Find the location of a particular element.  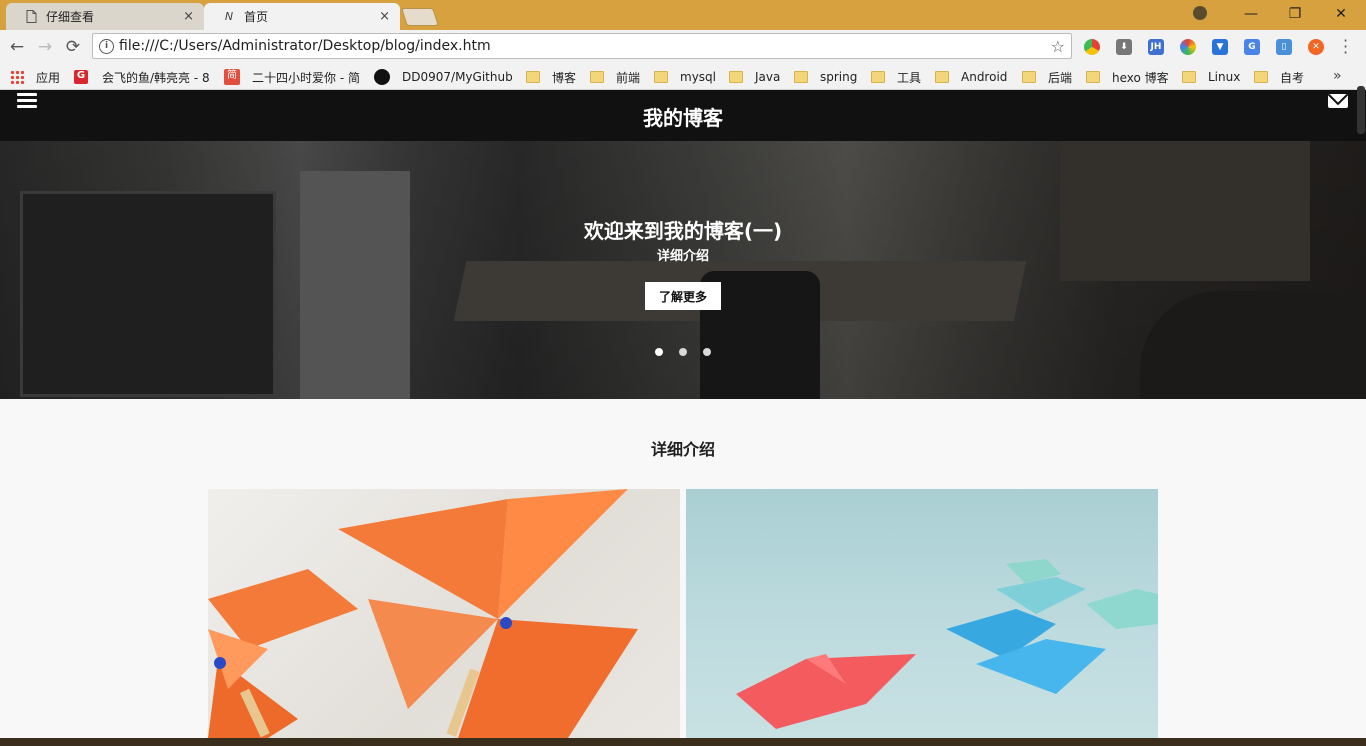

minimize-button: — is located at coordinates (1251, 14).